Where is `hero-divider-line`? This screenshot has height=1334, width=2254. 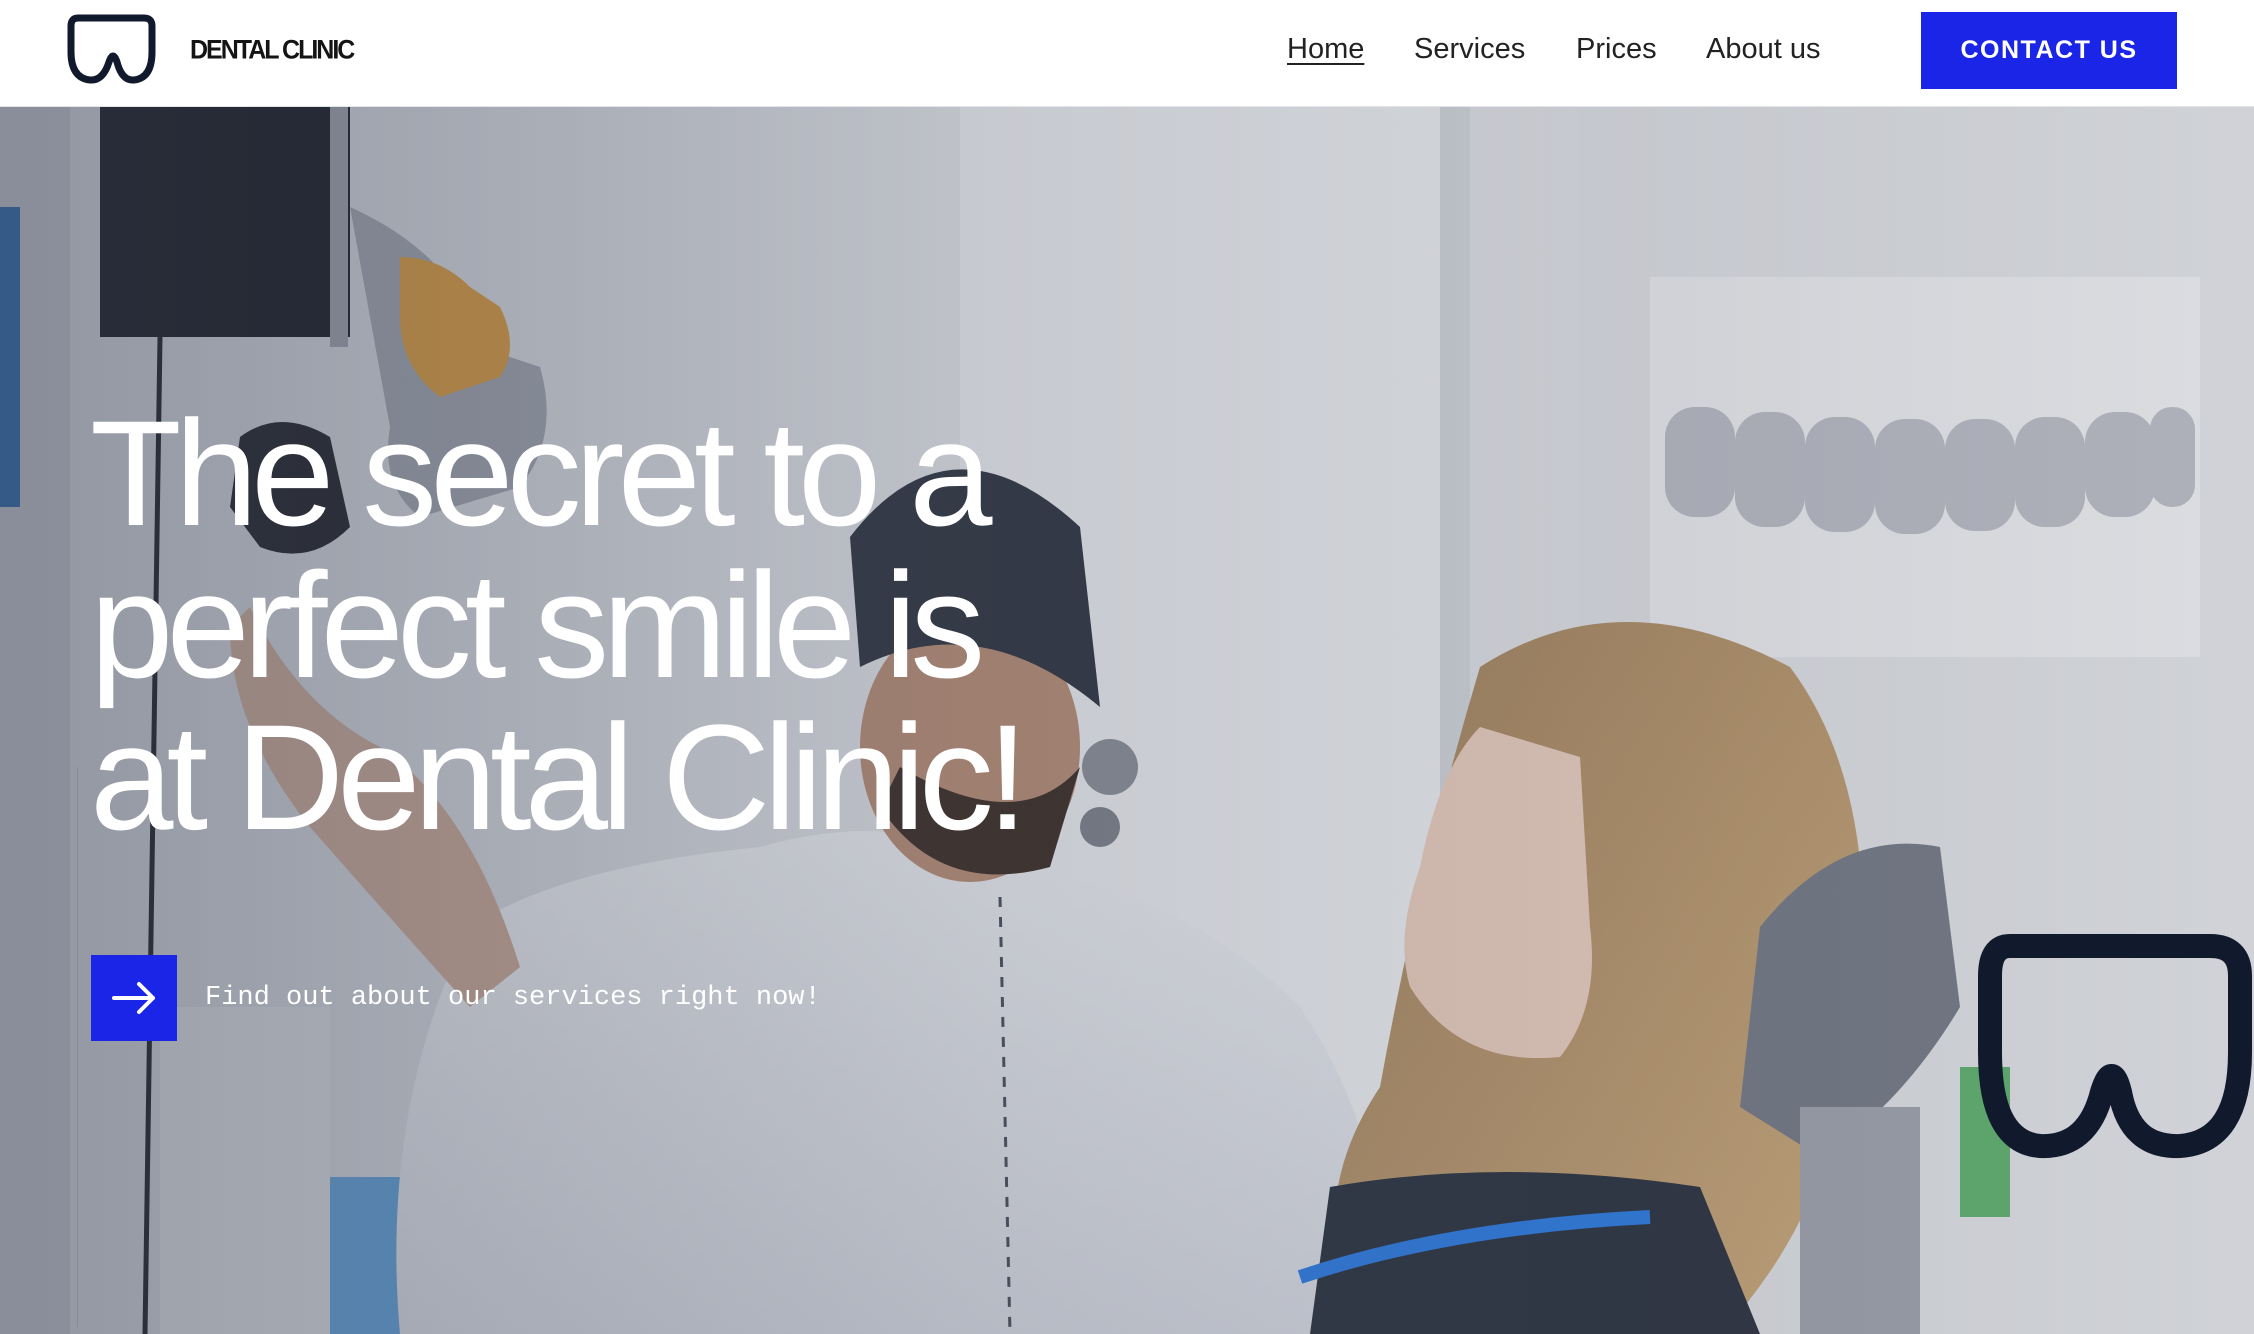 hero-divider-line is located at coordinates (77, 1047).